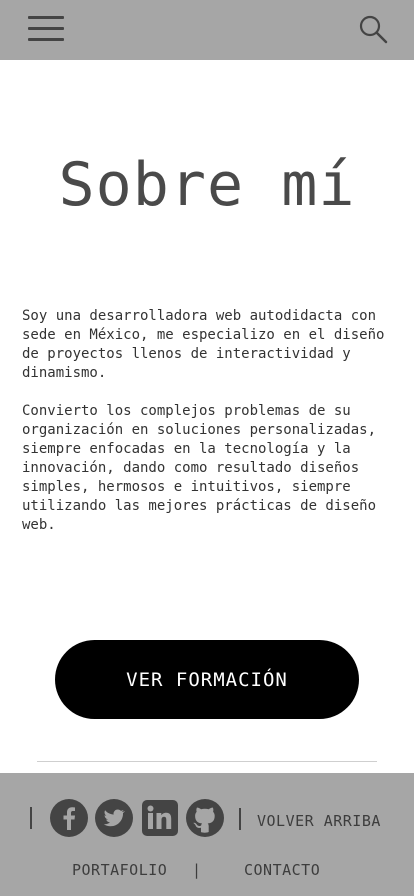 Image resolution: width=414 pixels, height=896 pixels. I want to click on github-icon, so click(205, 818).